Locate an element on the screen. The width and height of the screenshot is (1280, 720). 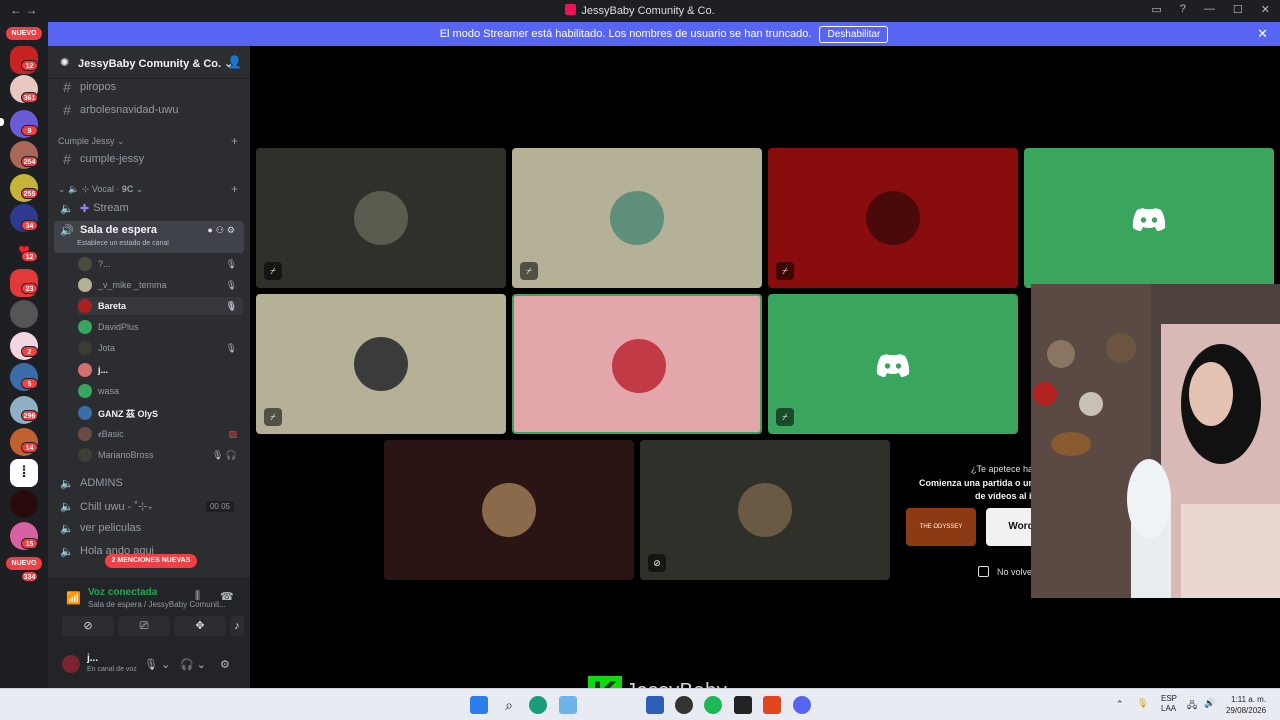
checkbox is located at coordinates (983, 571).